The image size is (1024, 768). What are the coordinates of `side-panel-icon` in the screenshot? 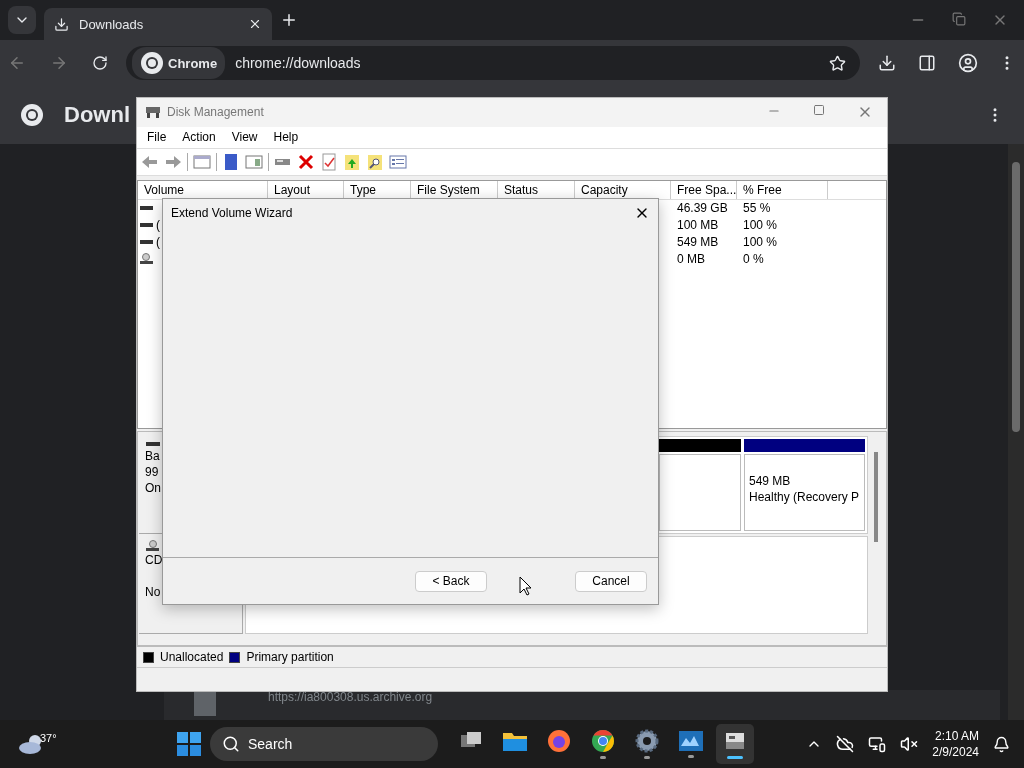 It's located at (927, 63).